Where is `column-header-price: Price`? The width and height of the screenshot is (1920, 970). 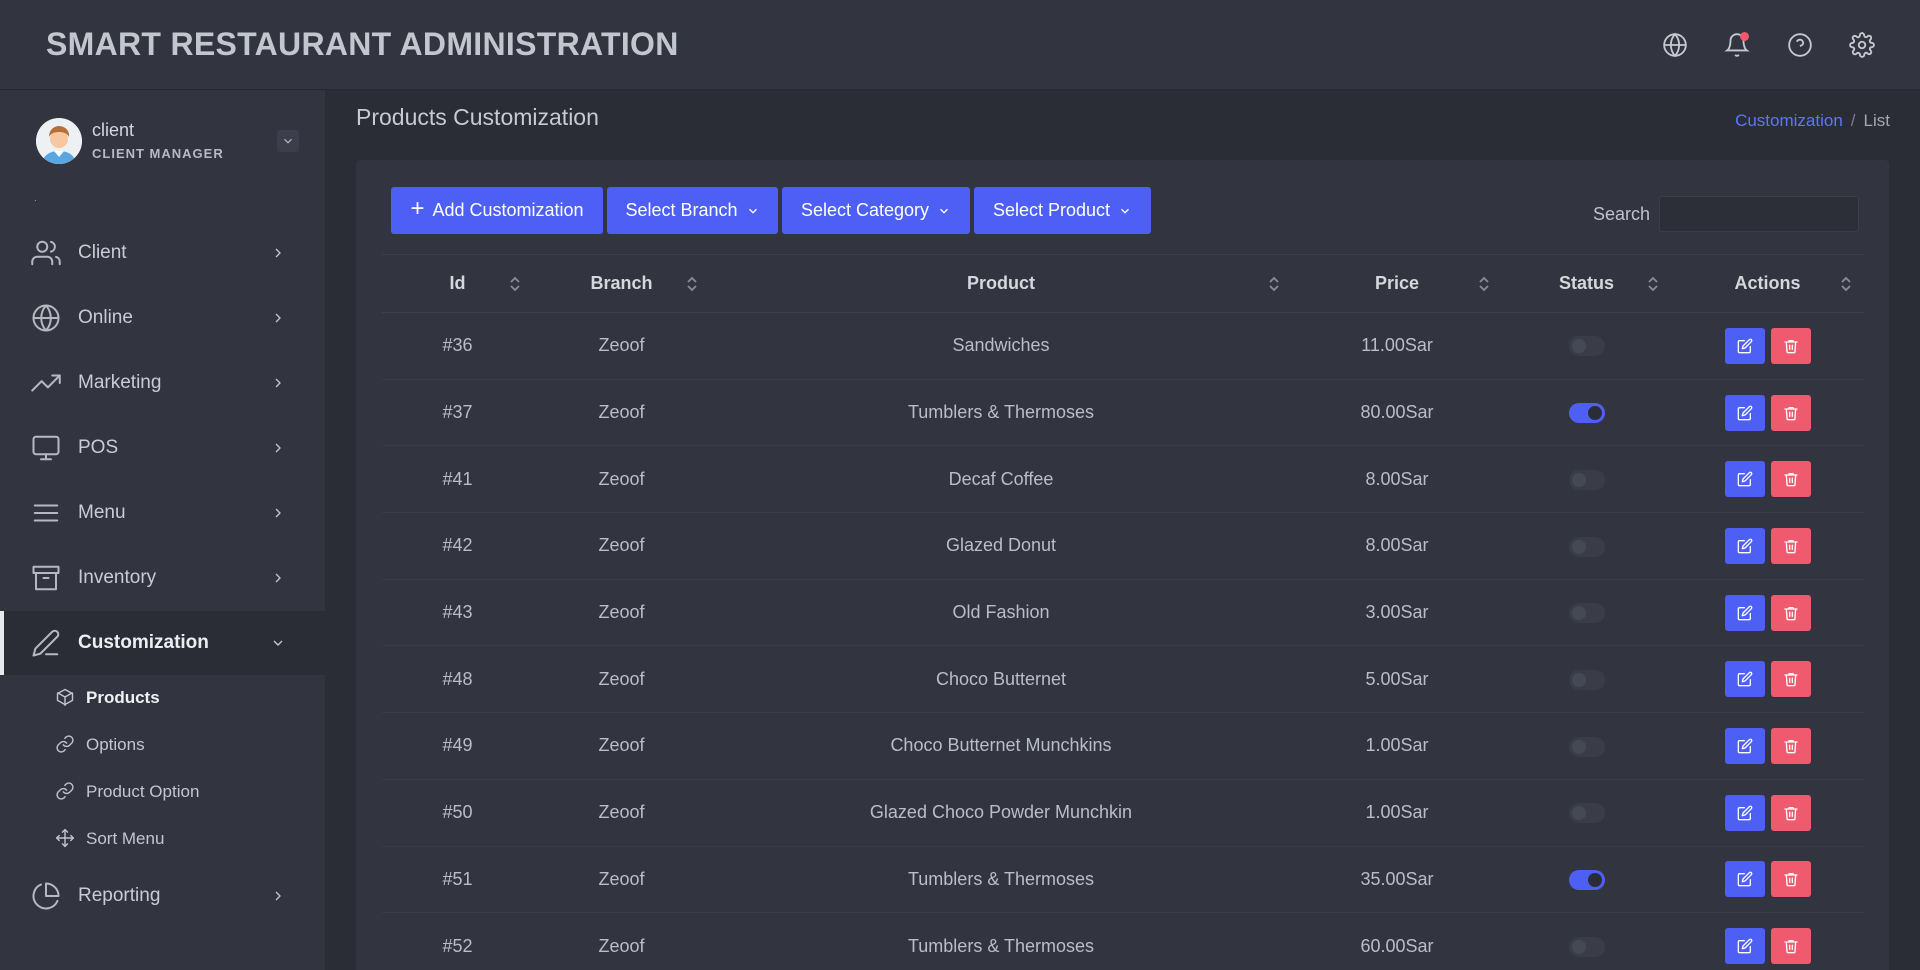
column-header-price: Price is located at coordinates (1397, 283).